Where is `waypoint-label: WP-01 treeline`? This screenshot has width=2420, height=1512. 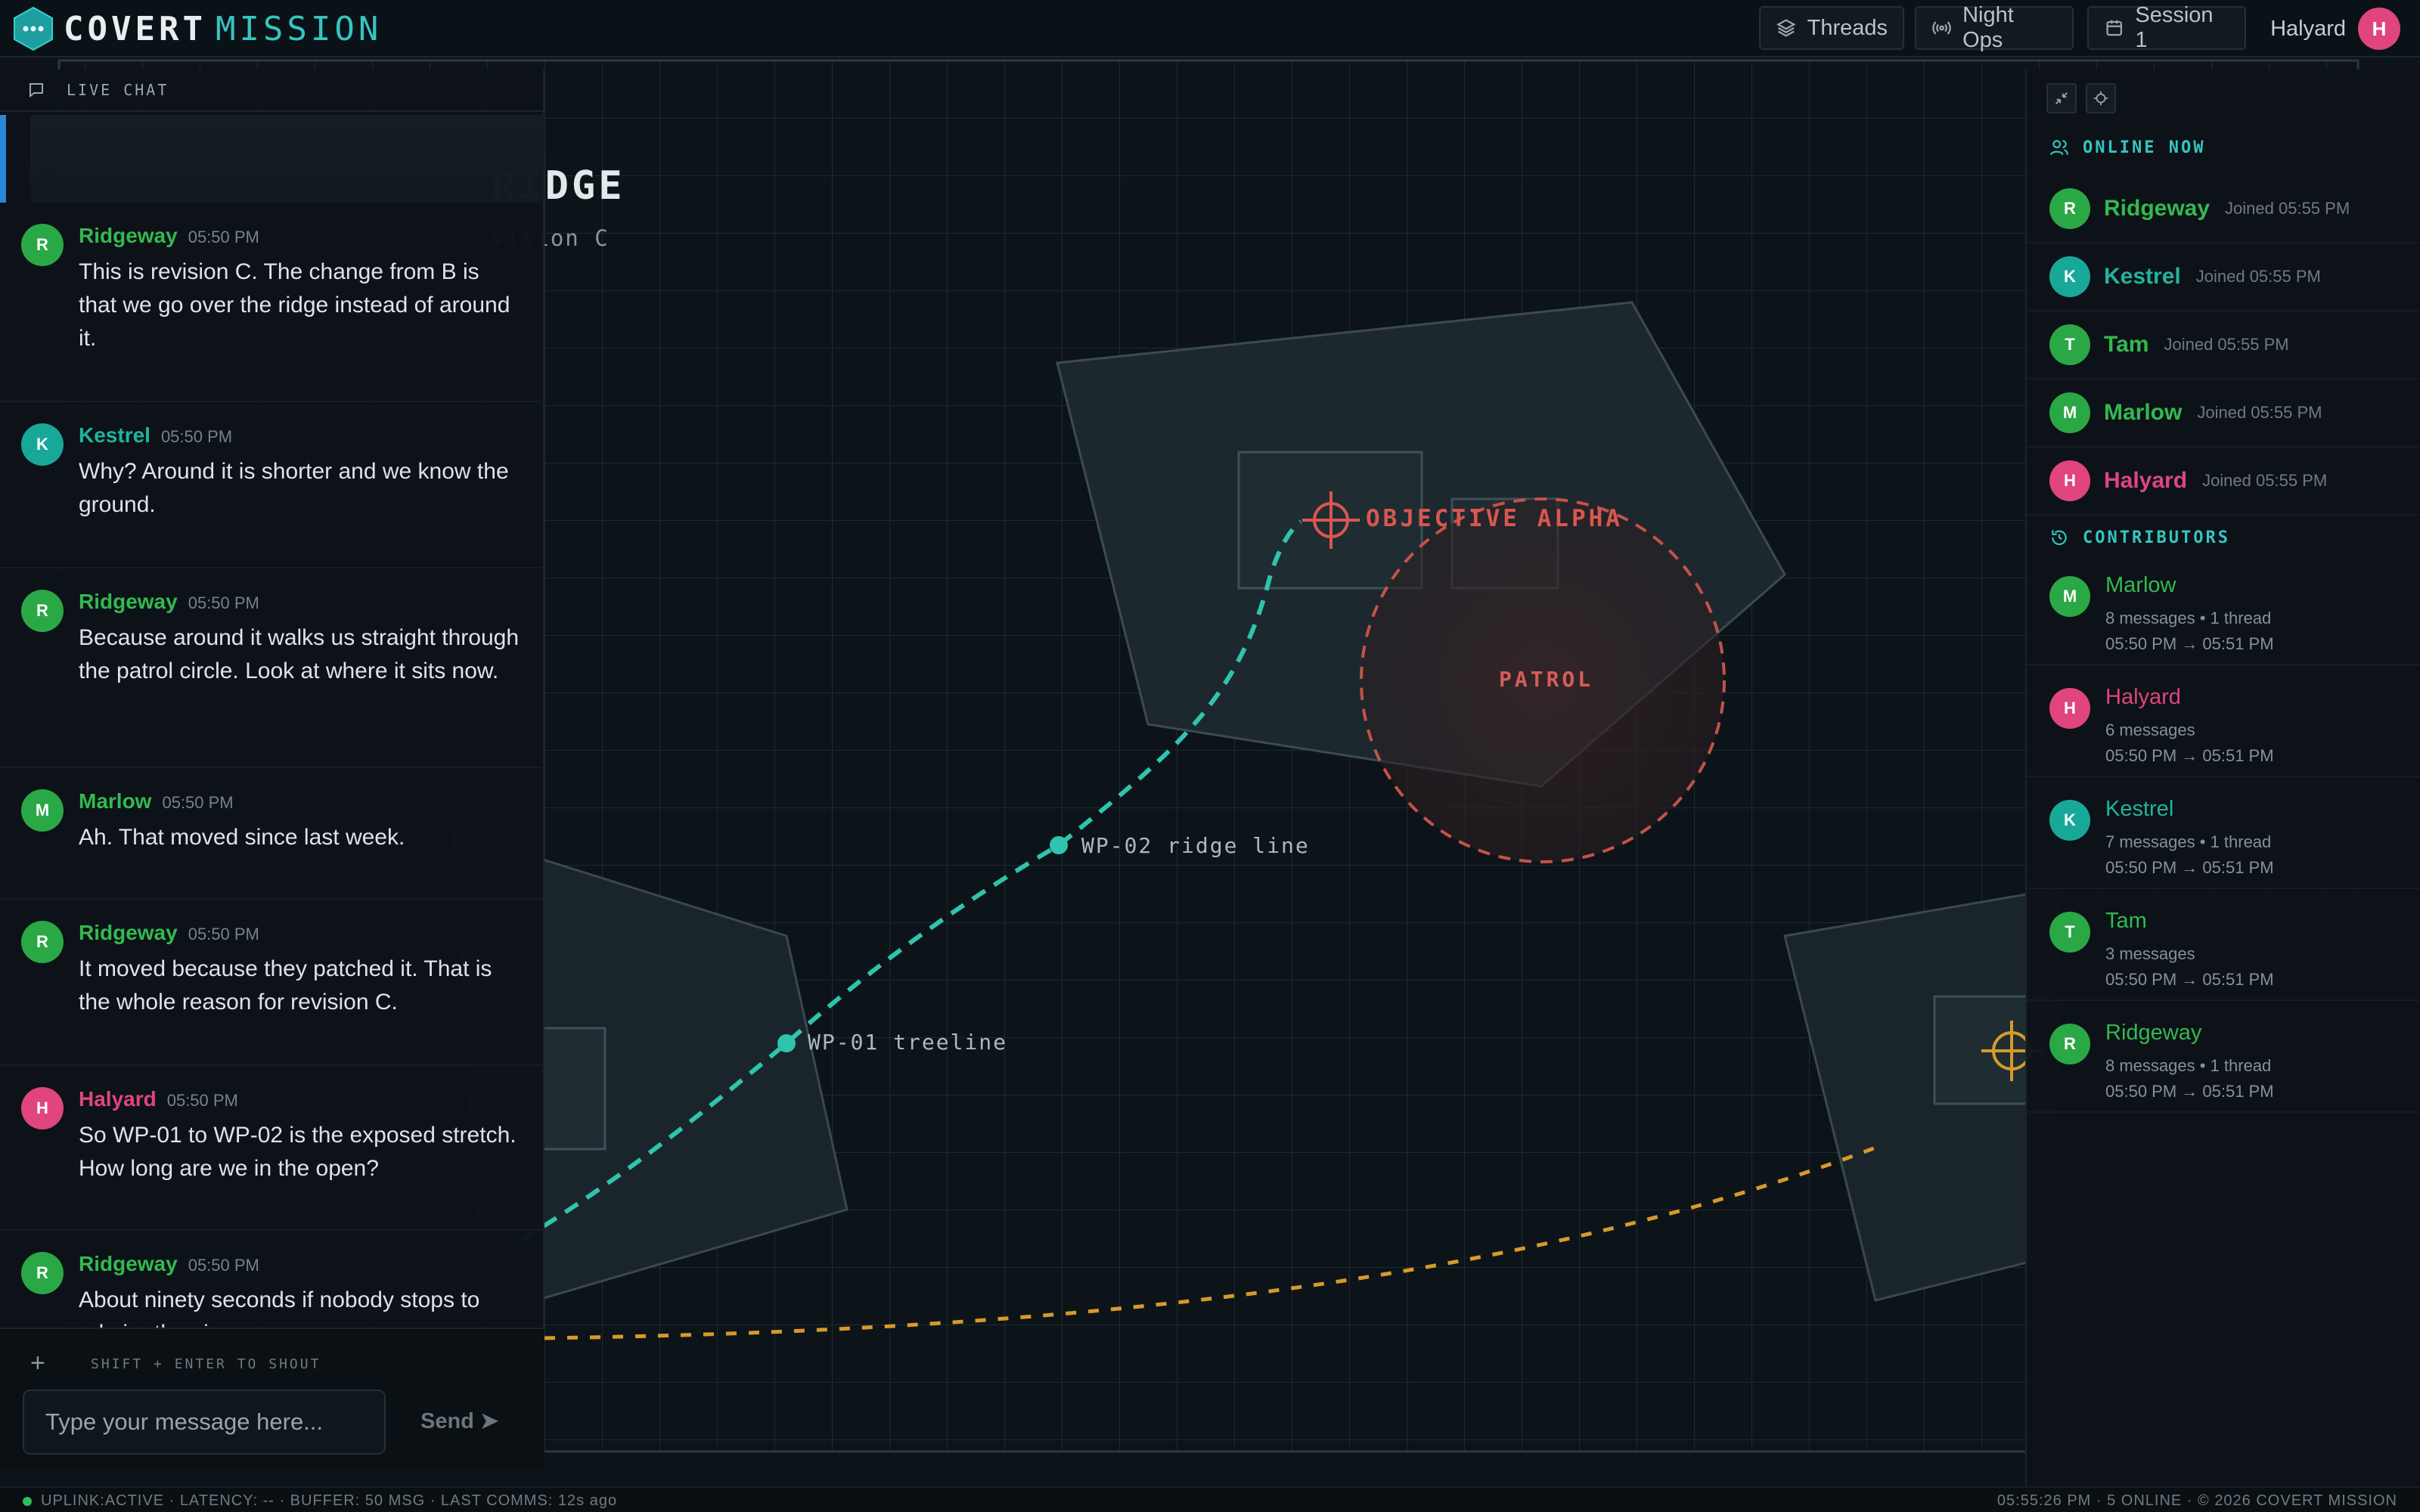 waypoint-label: WP-01 treeline is located at coordinates (908, 1042).